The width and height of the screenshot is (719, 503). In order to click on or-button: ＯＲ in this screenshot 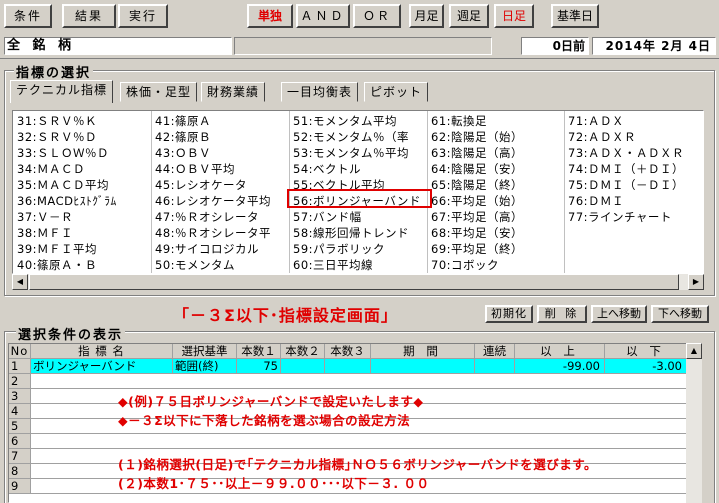, I will do `click(377, 16)`.